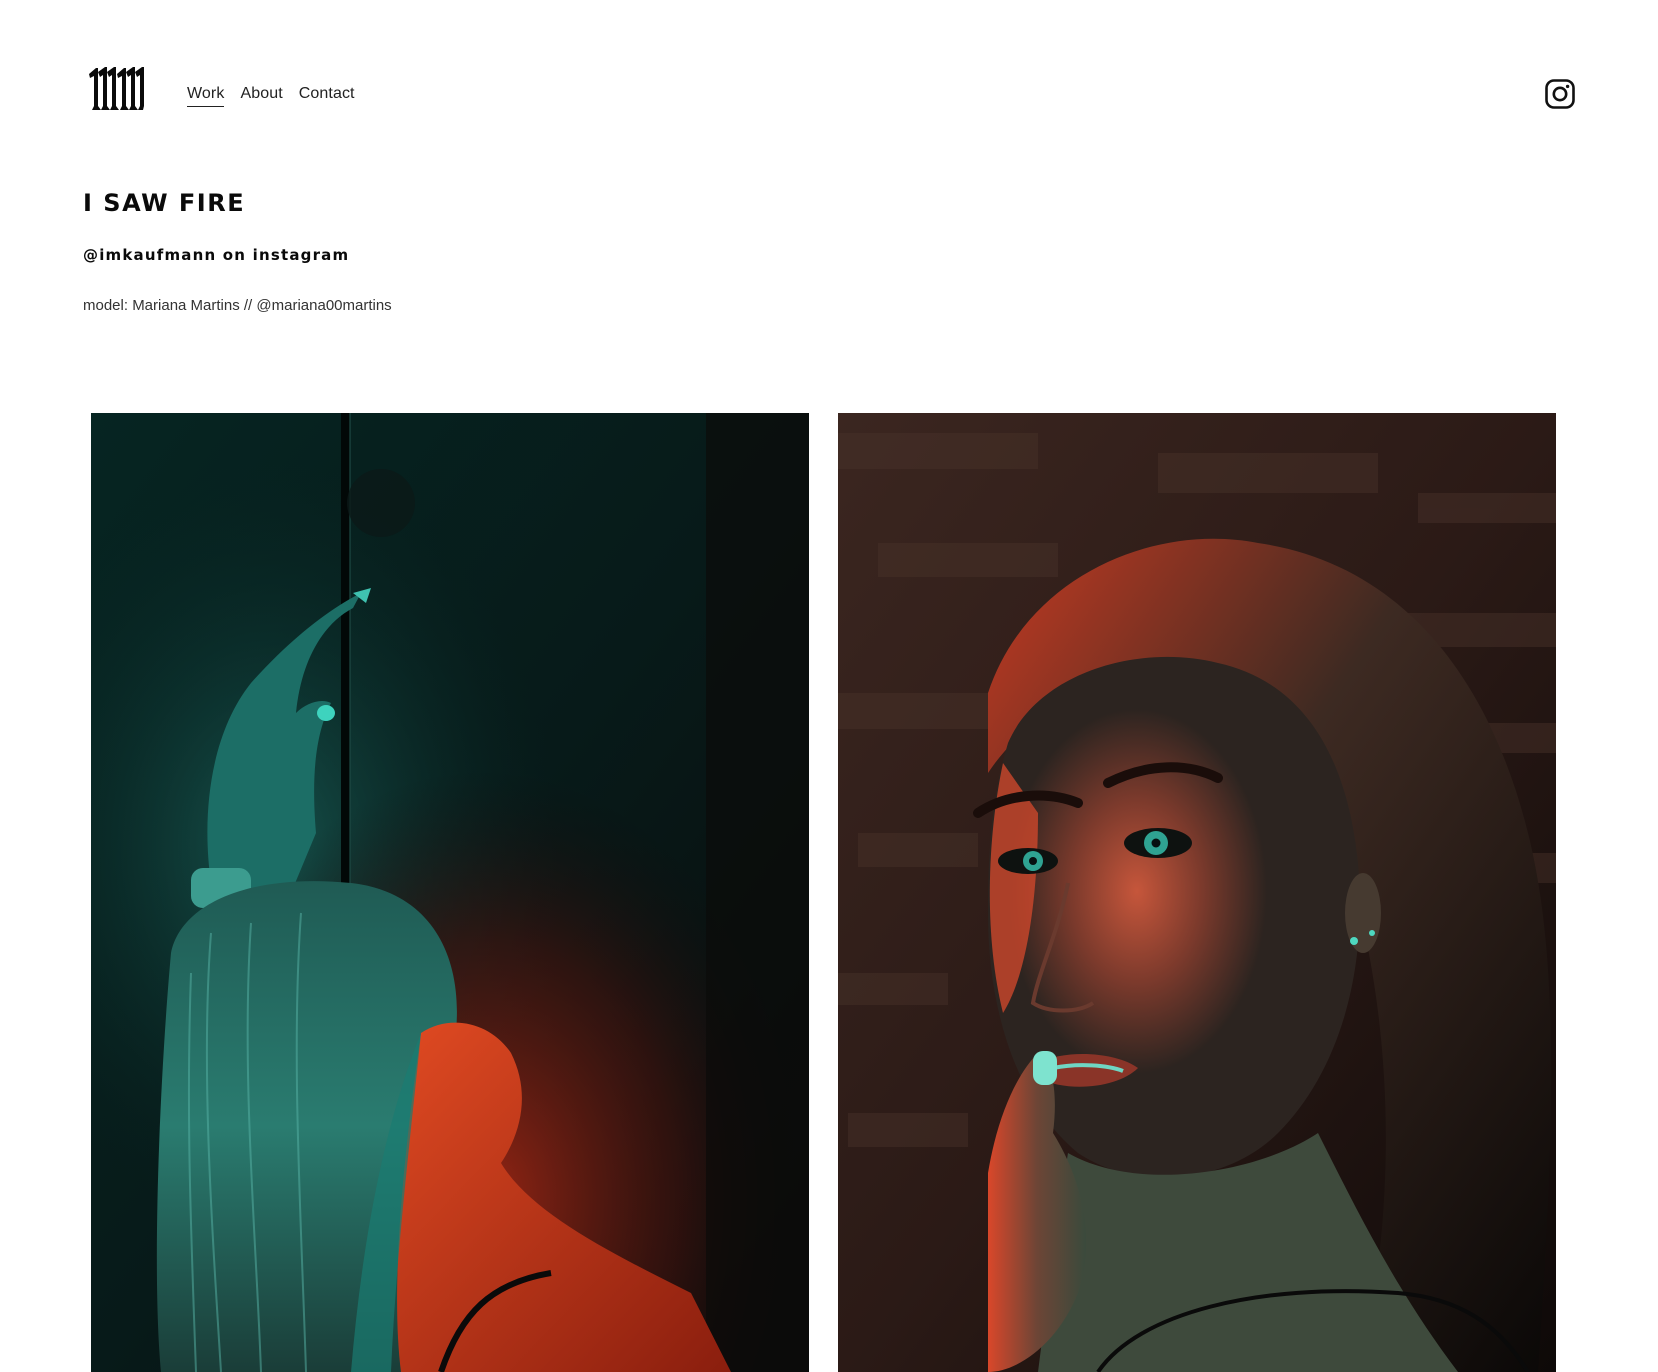 The height and width of the screenshot is (1372, 1658). What do you see at coordinates (116, 89) in the screenshot?
I see `logo-icon` at bounding box center [116, 89].